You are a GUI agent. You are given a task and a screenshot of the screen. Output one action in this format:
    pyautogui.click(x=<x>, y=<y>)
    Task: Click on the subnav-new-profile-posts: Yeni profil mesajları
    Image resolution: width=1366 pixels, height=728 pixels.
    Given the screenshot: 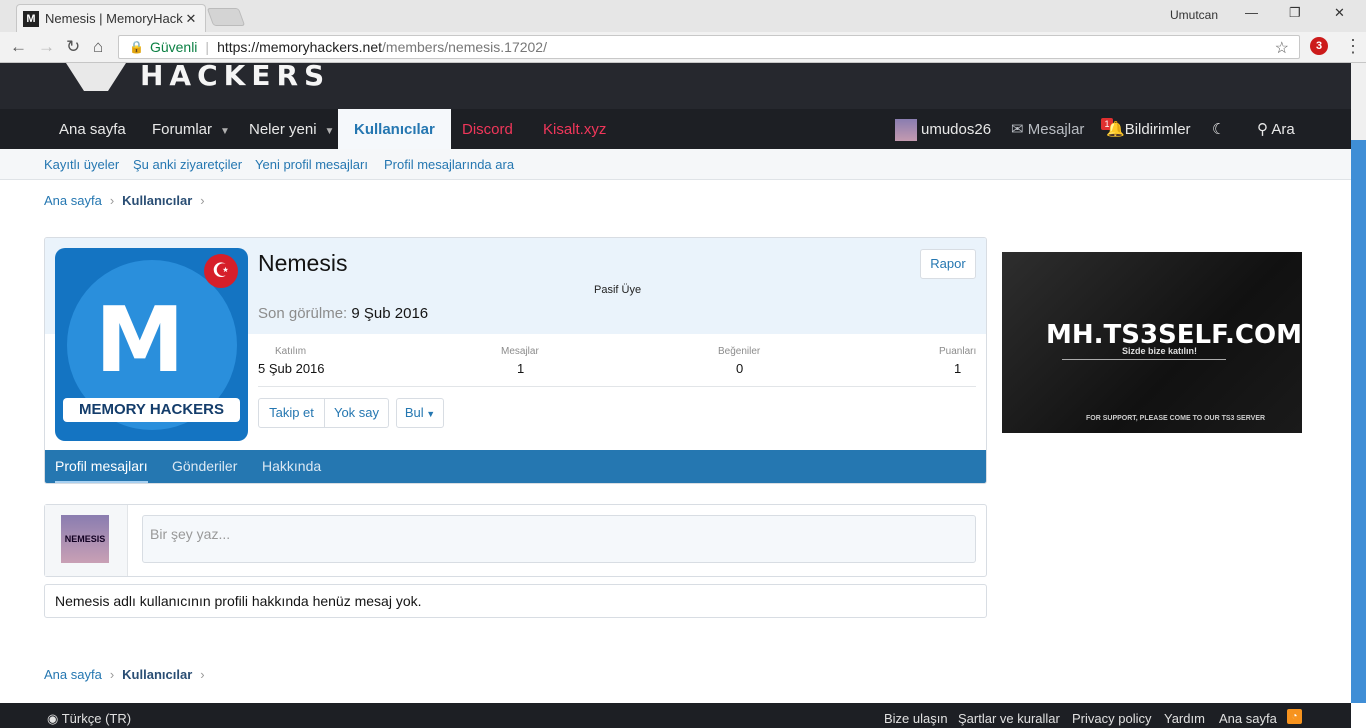 What is the action you would take?
    pyautogui.click(x=311, y=164)
    